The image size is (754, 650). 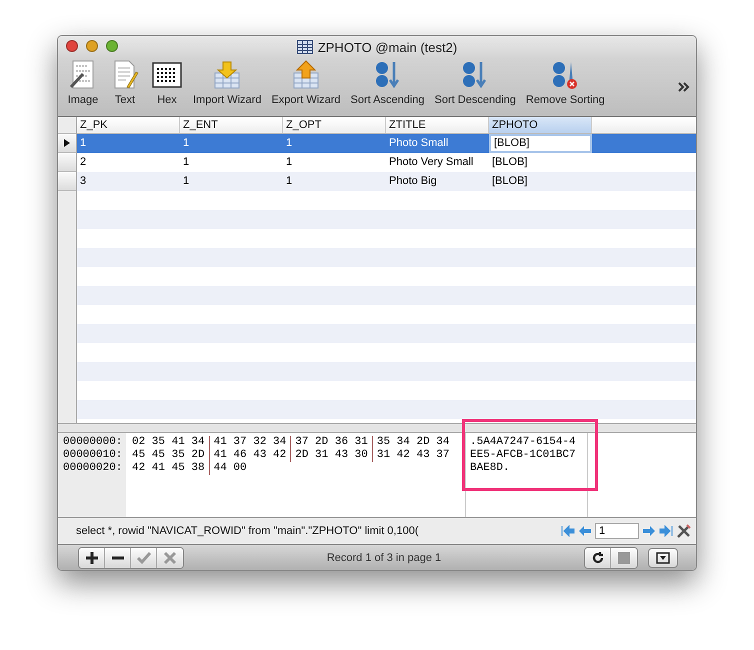 What do you see at coordinates (386, 181) in the screenshot?
I see `table-row: 3 1 1 Photo Big [BLOB]` at bounding box center [386, 181].